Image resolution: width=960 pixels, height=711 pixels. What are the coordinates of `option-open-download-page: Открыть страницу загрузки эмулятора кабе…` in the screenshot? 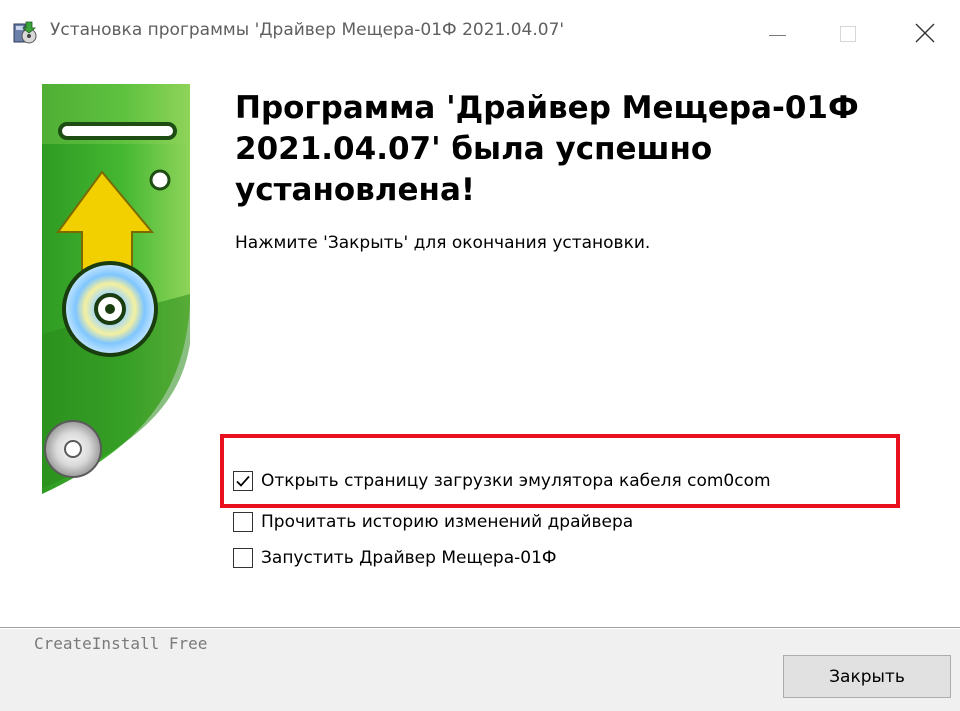 It's located at (502, 481).